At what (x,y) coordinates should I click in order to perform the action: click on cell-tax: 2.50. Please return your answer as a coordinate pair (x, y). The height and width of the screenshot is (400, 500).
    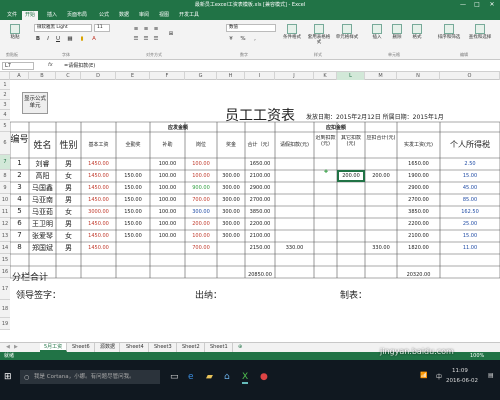
    Looking at the image, I should click on (470, 164).